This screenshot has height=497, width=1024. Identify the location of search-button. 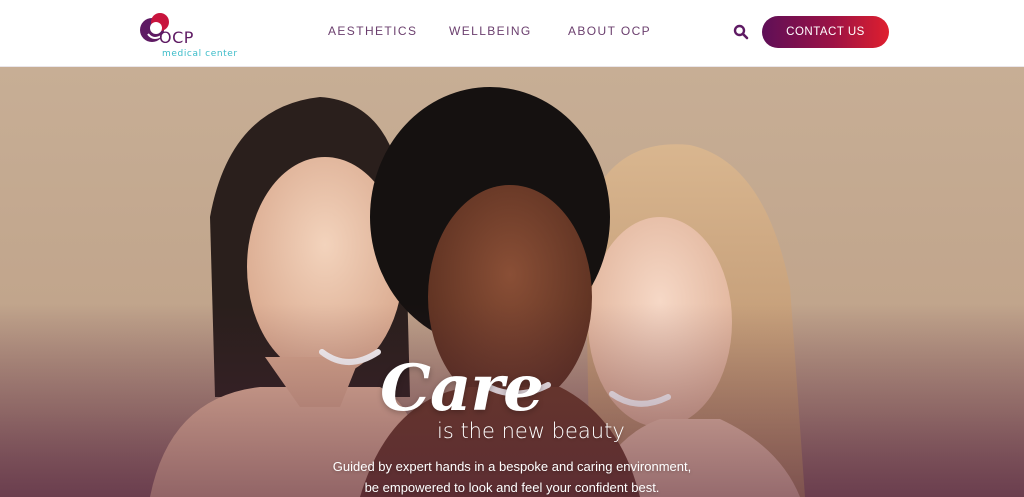
(741, 32).